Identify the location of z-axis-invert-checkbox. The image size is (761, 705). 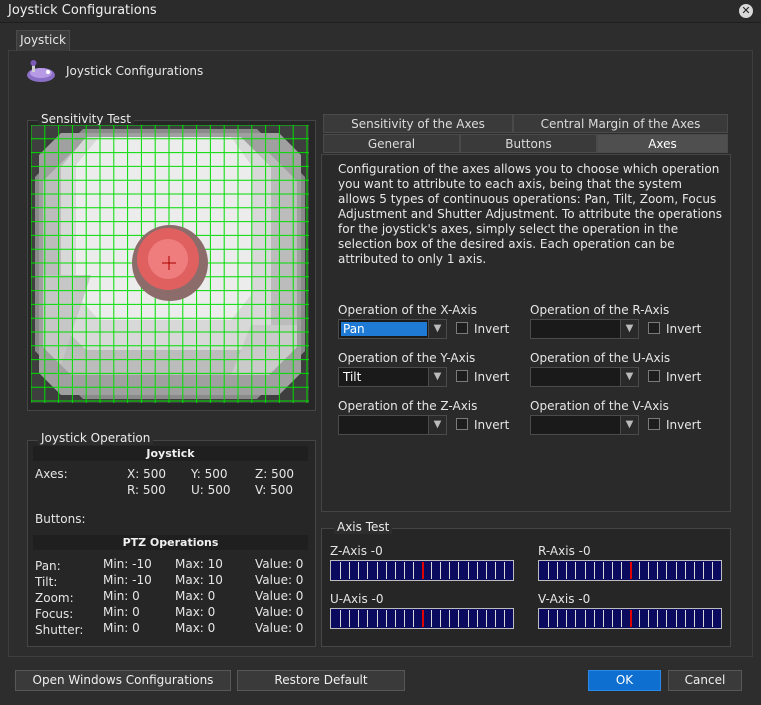
(462, 424).